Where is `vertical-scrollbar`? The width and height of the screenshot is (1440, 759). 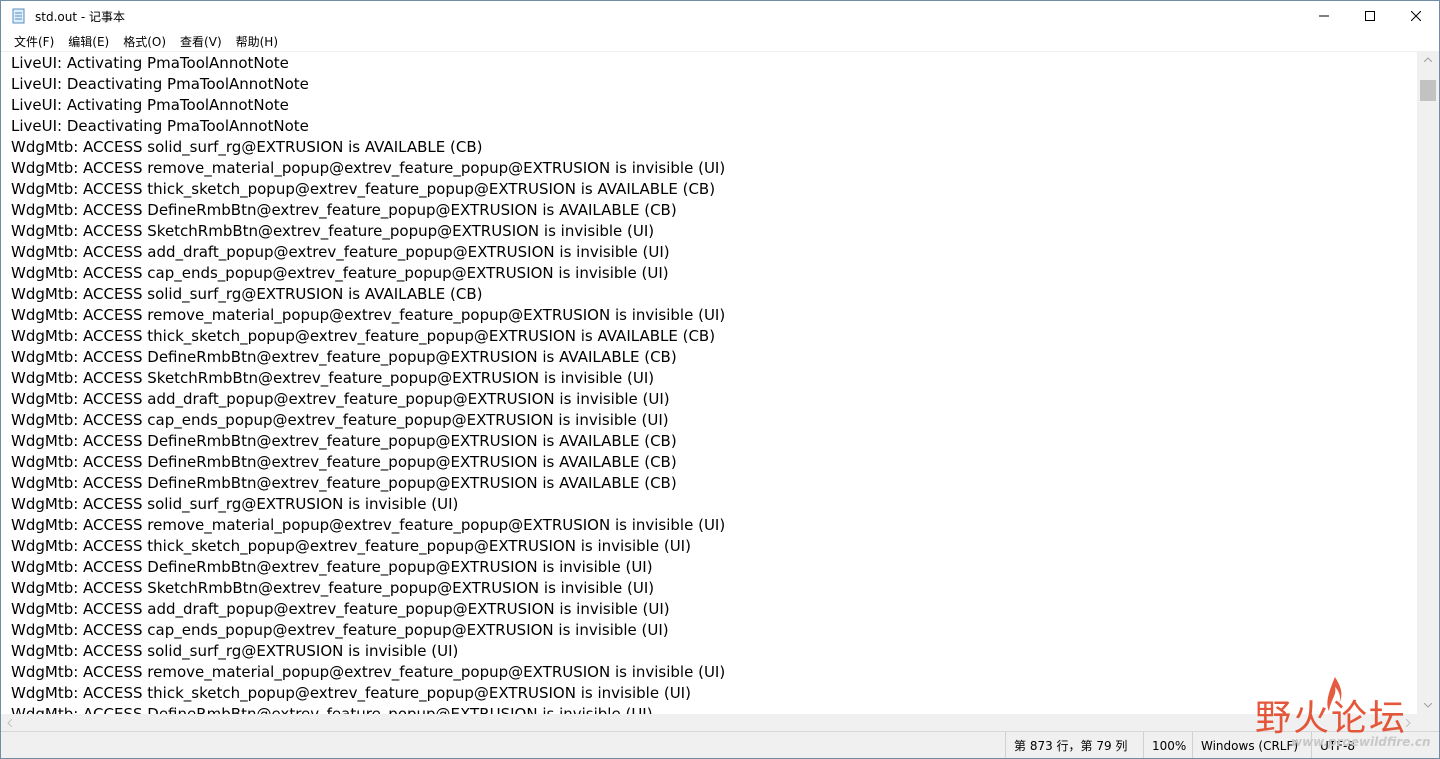 vertical-scrollbar is located at coordinates (1428, 382).